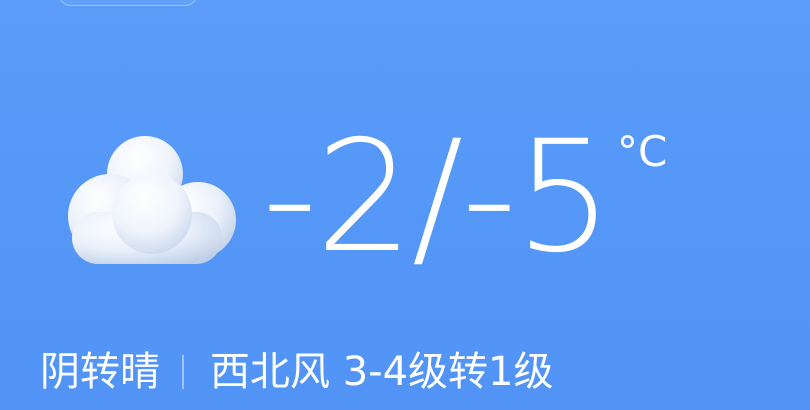 The image size is (810, 410). What do you see at coordinates (100, 372) in the screenshot?
I see `weather-condition: 阴转晴` at bounding box center [100, 372].